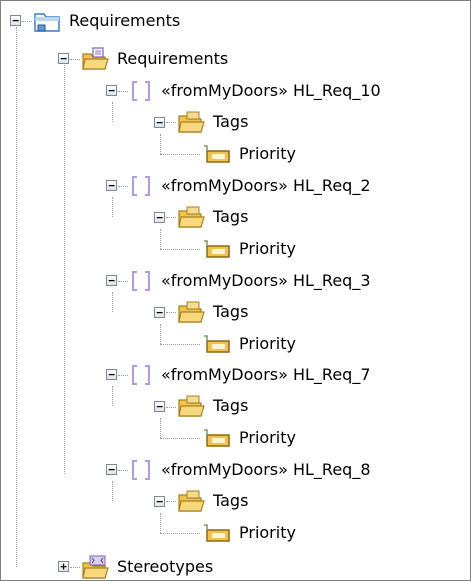 This screenshot has height=581, width=471. Describe the element at coordinates (266, 280) in the screenshot. I see `tree-node-label: «fromMyDoors» HL_Req_3` at that location.